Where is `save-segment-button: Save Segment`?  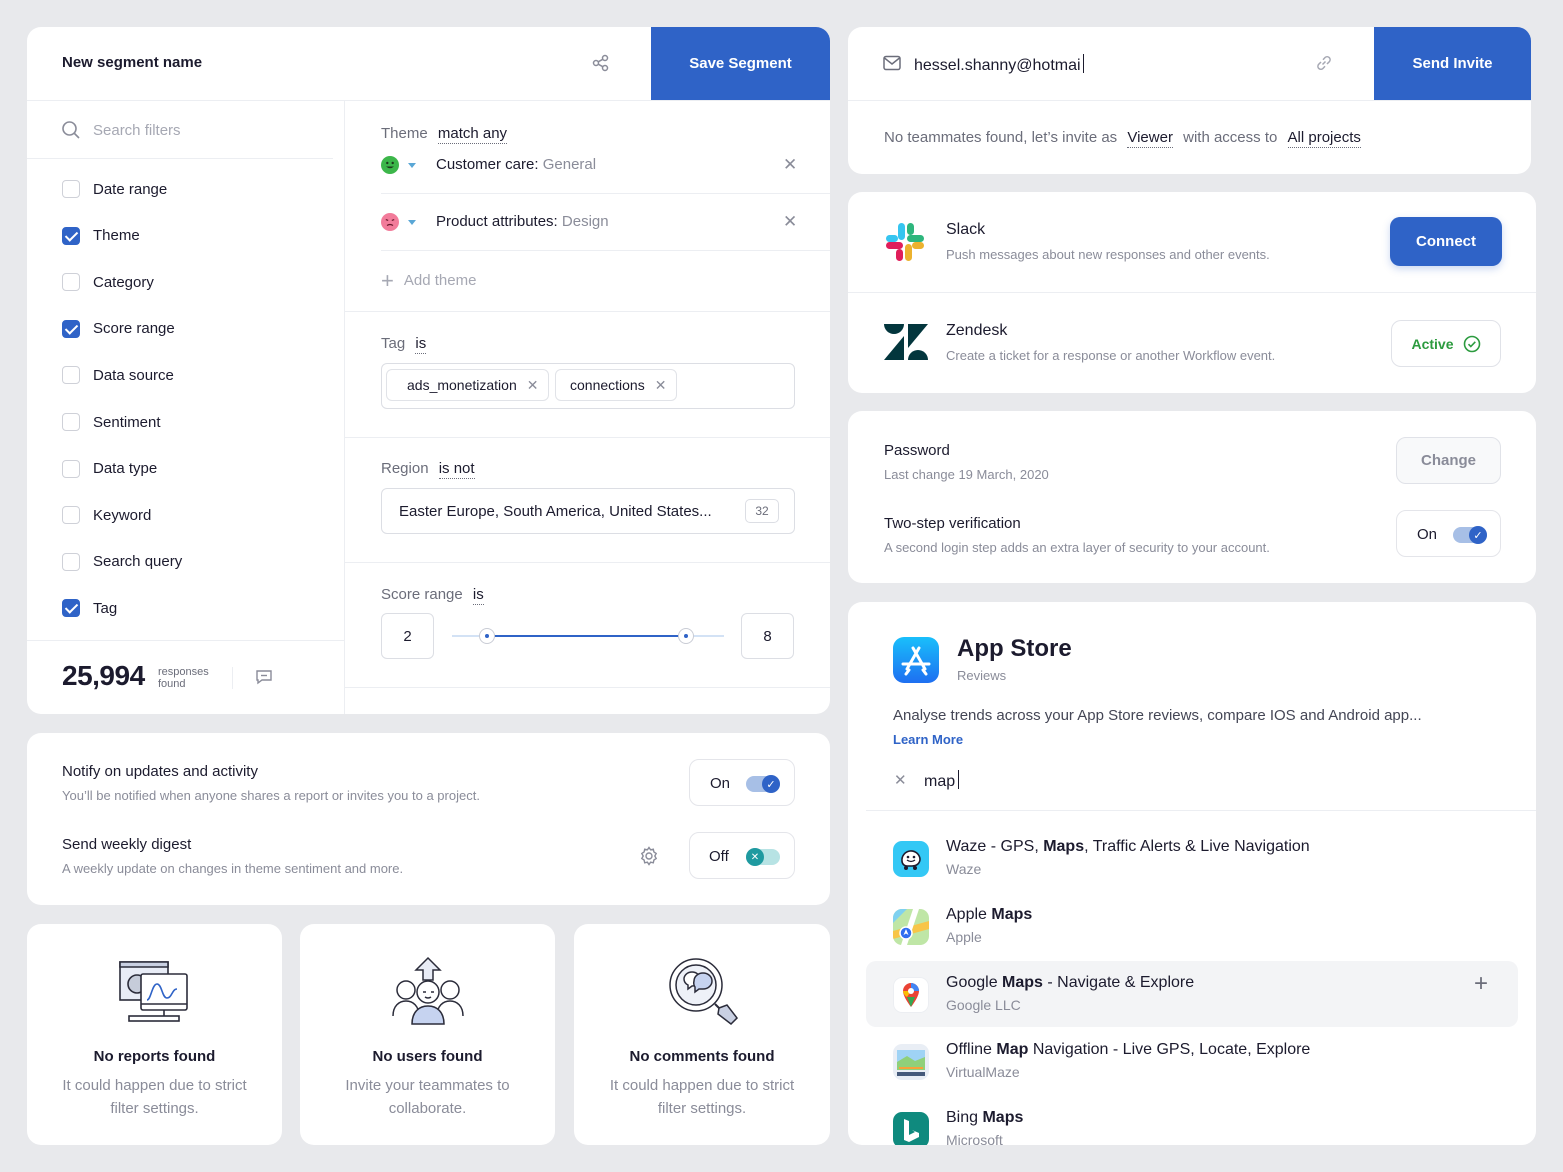
save-segment-button: Save Segment is located at coordinates (740, 63).